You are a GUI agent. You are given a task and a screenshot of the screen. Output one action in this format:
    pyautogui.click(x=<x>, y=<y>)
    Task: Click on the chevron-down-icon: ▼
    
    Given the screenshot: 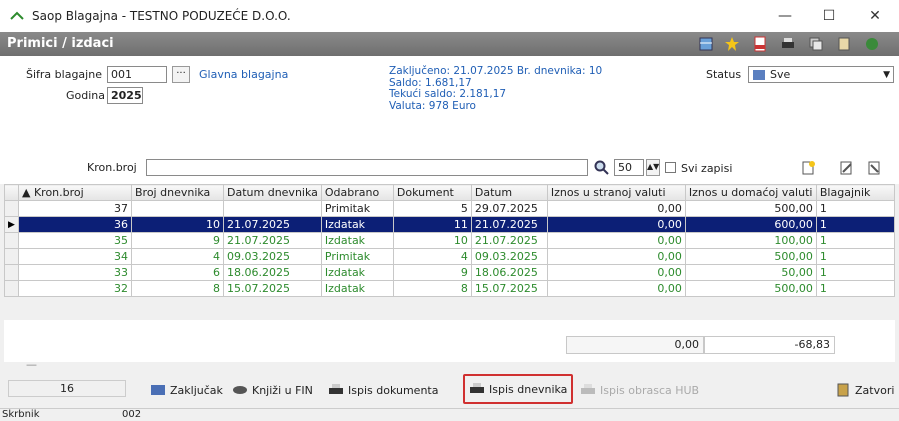 What is the action you would take?
    pyautogui.click(x=886, y=74)
    